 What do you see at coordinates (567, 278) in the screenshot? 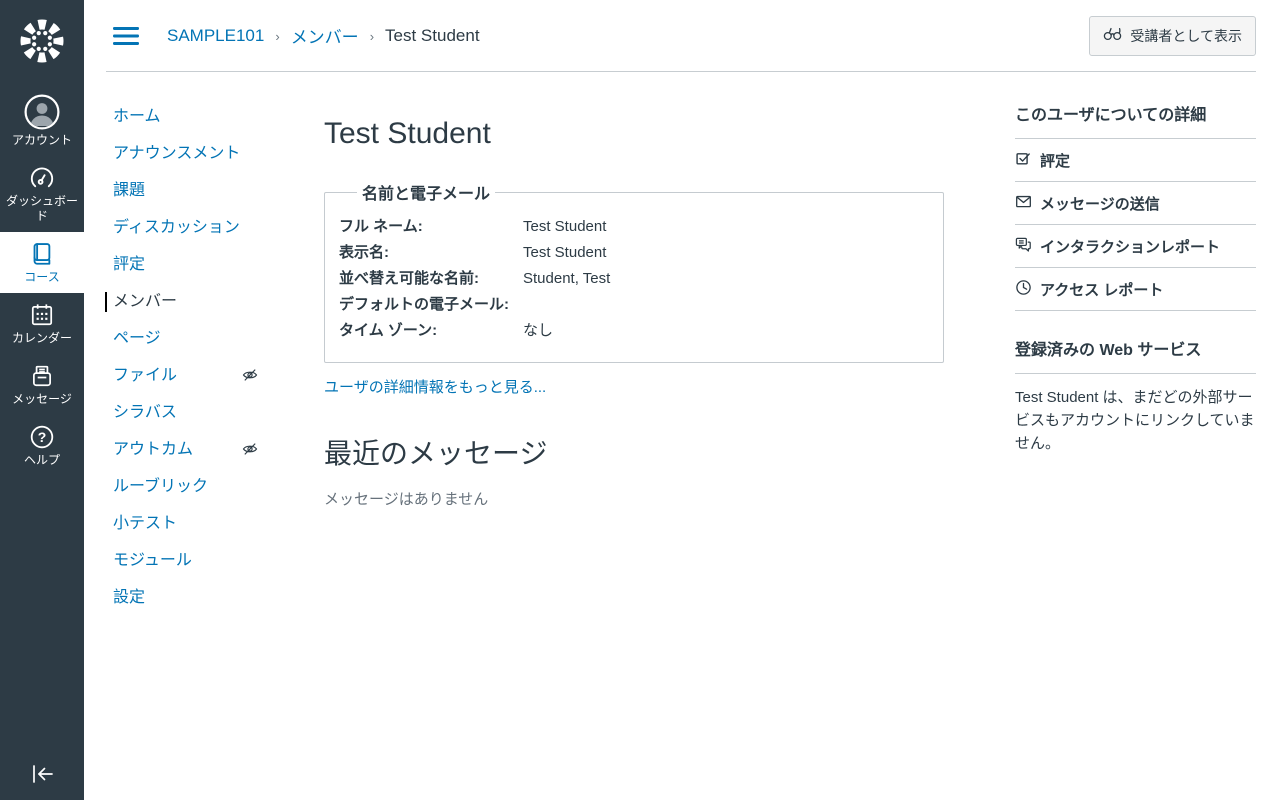
I see `field-value: Student, Test` at bounding box center [567, 278].